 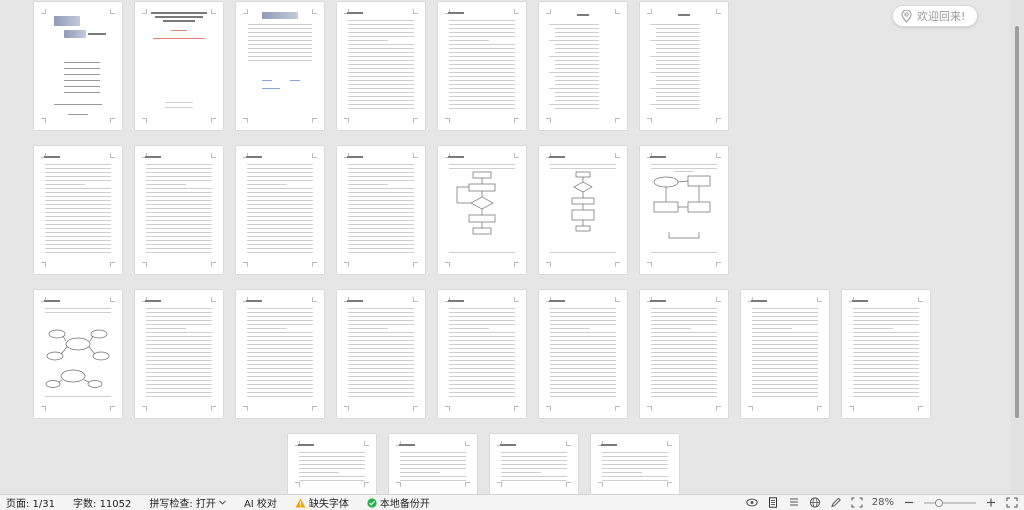 I want to click on diagram-figure, so click(x=78, y=354).